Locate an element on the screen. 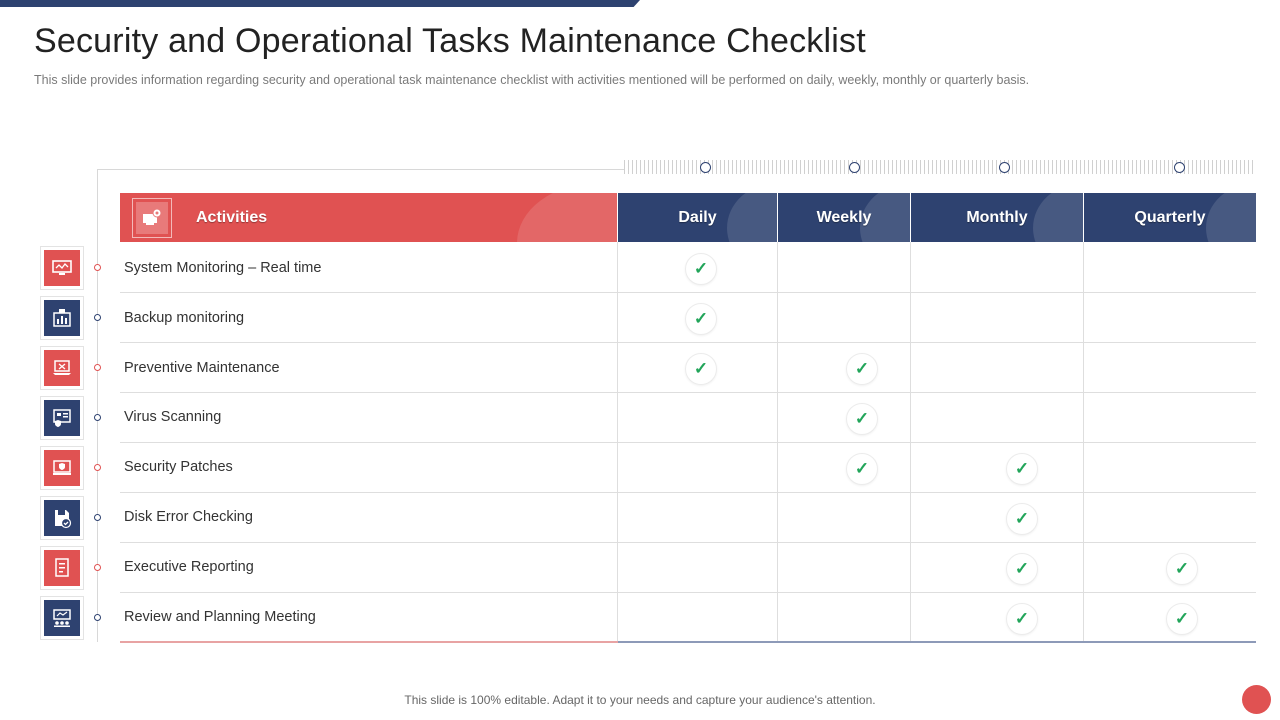 The image size is (1280, 720). header-daily: Daily is located at coordinates (697, 217).